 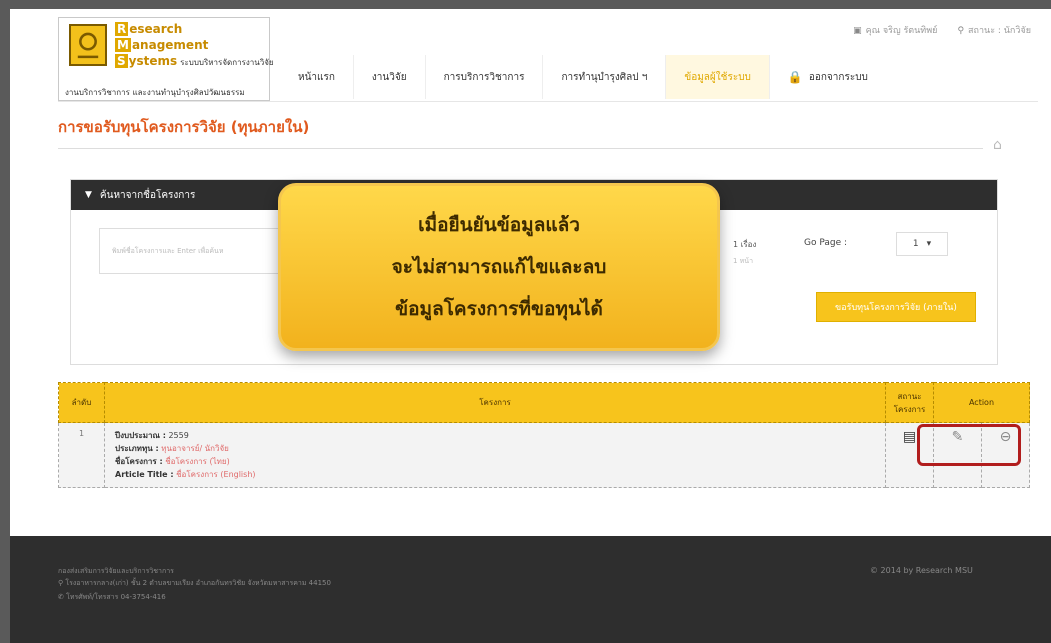 What do you see at coordinates (969, 445) in the screenshot?
I see `action-highlight-box` at bounding box center [969, 445].